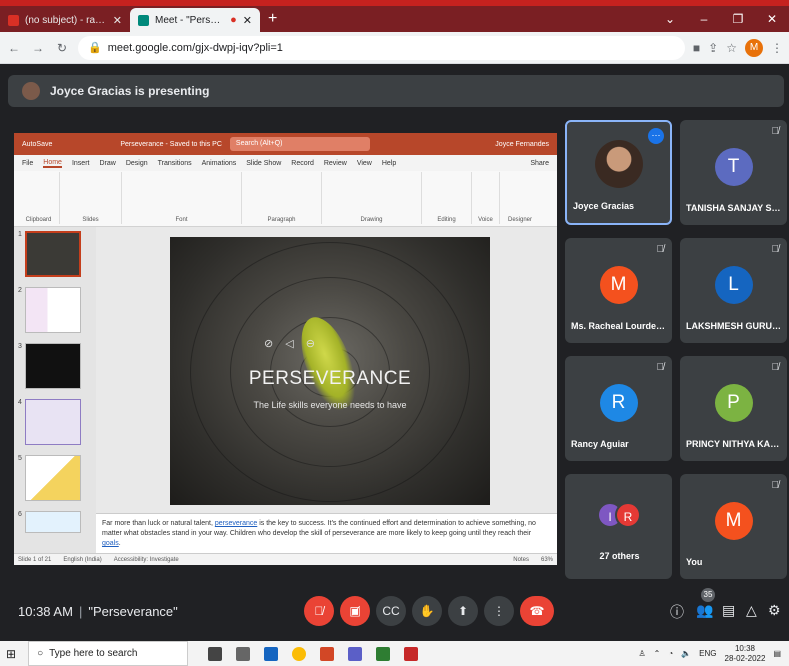 This screenshot has height=666, width=789. Describe the element at coordinates (272, 20) in the screenshot. I see `new-tab-button: +` at that location.